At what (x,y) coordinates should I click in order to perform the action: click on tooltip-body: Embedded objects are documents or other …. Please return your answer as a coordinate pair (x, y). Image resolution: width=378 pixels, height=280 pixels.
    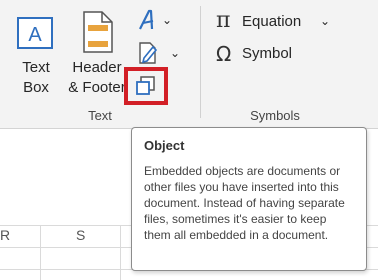
    Looking at the image, I should click on (244, 203).